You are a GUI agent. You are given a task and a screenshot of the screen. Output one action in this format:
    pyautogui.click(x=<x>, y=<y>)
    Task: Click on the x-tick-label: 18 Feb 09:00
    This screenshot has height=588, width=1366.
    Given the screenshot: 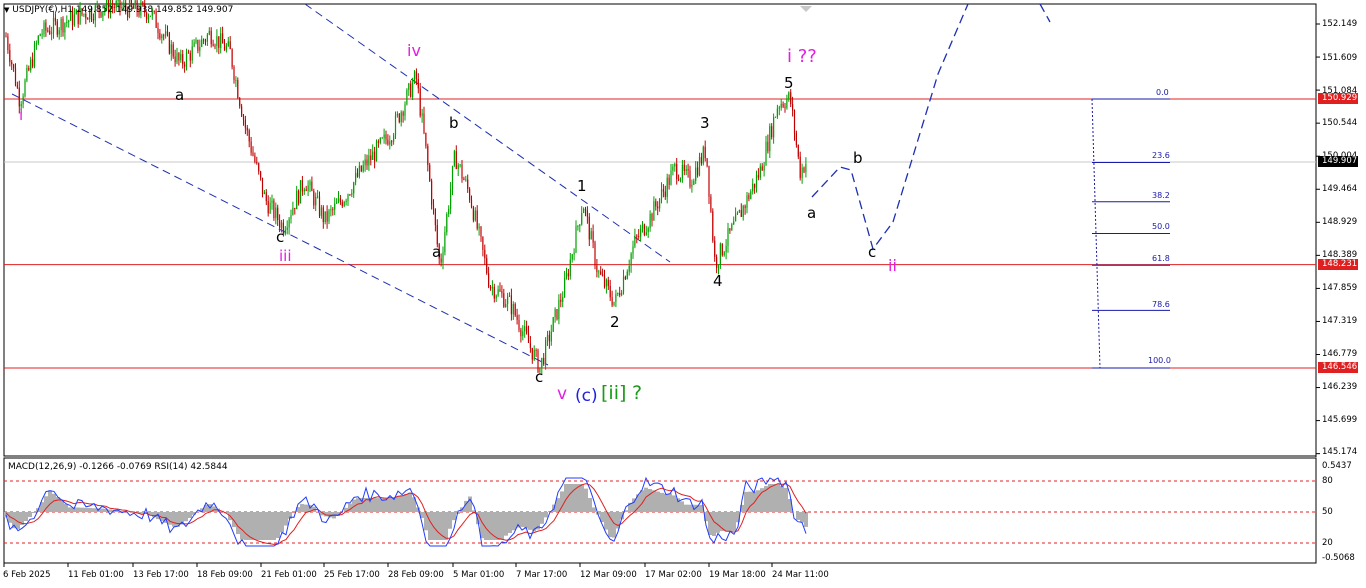 What is the action you would take?
    pyautogui.click(x=225, y=575)
    